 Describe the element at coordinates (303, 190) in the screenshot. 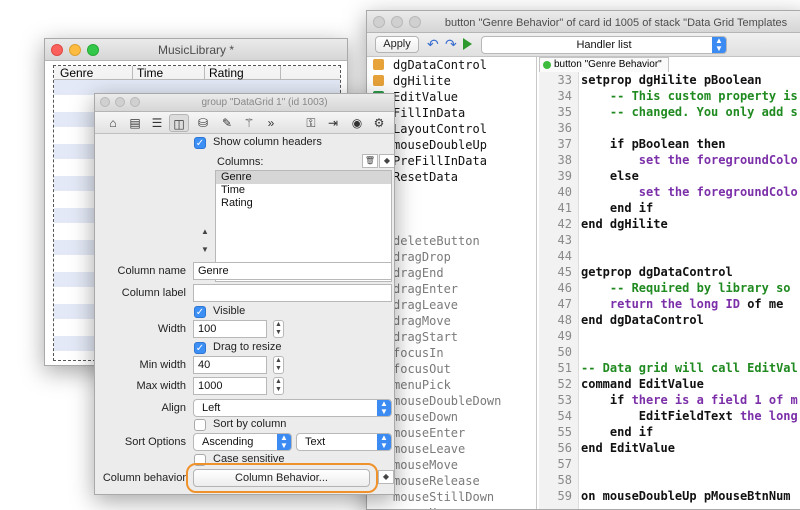

I see `column-list-item: Time` at that location.